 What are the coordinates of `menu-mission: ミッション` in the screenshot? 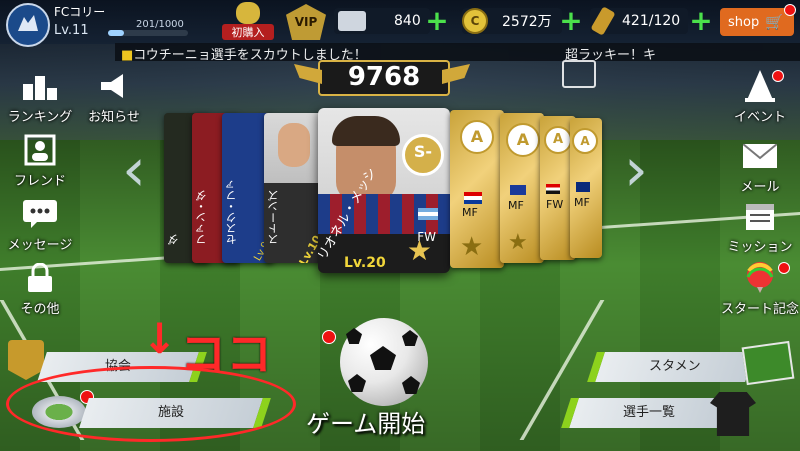 It's located at (760, 225).